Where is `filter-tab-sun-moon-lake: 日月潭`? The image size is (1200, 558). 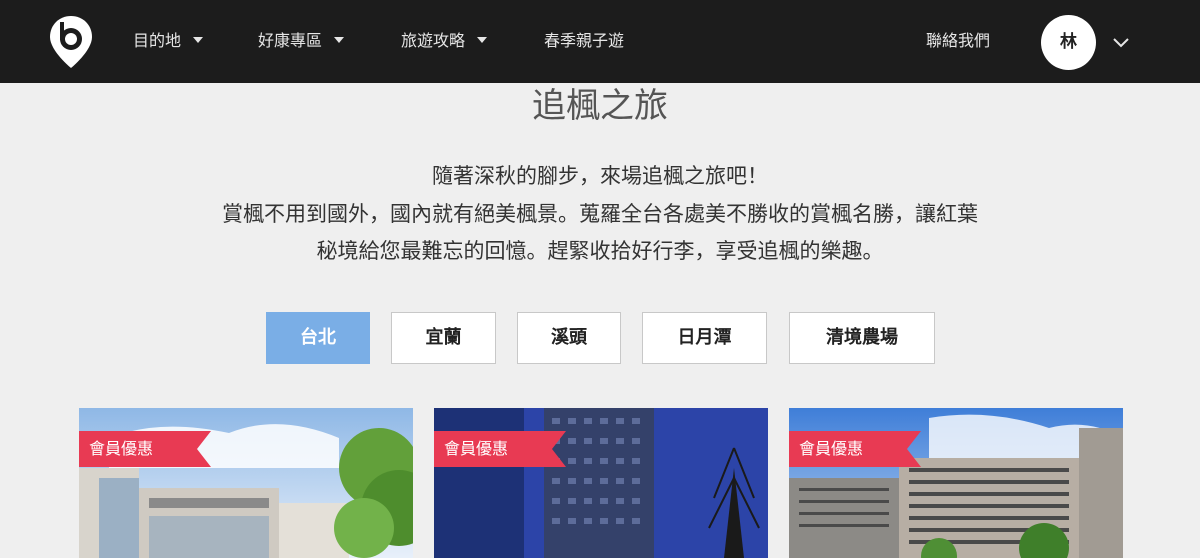
filter-tab-sun-moon-lake: 日月潭 is located at coordinates (704, 338).